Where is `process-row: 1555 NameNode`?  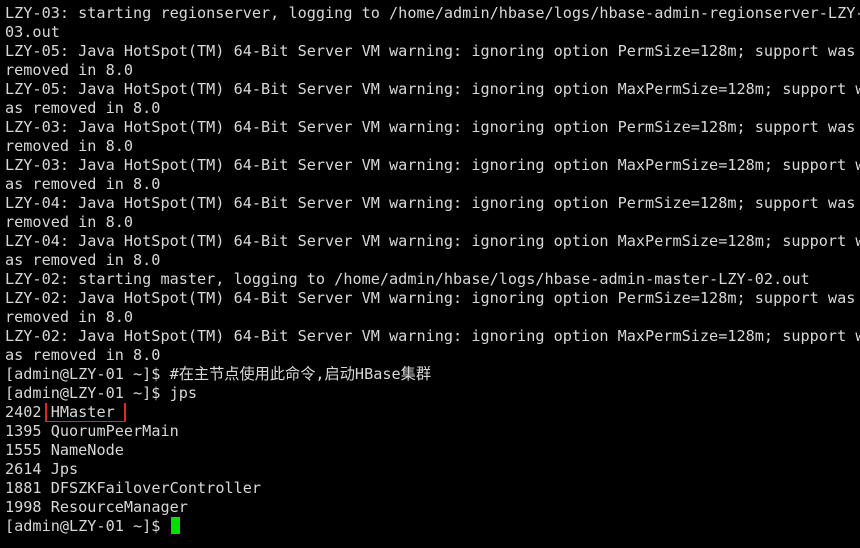 process-row: 1555 NameNode is located at coordinates (432, 450).